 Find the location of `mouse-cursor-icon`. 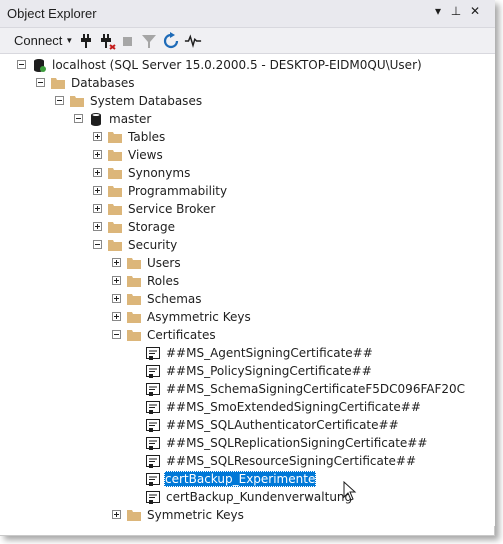

mouse-cursor-icon is located at coordinates (350, 491).